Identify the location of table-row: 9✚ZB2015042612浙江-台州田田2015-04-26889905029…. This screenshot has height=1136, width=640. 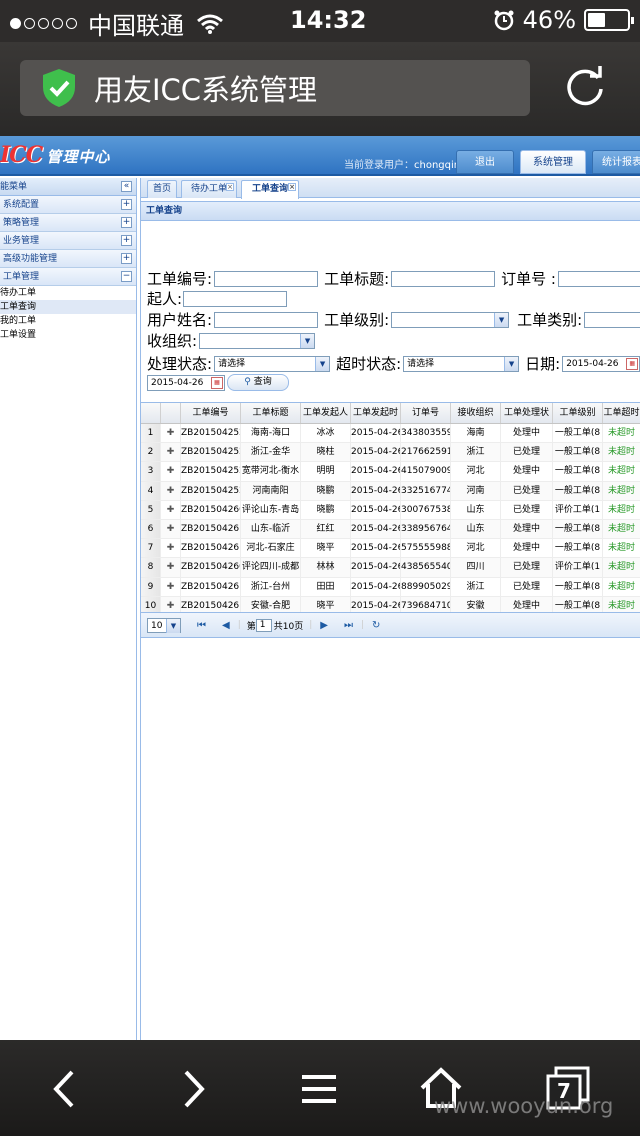
(390, 587).